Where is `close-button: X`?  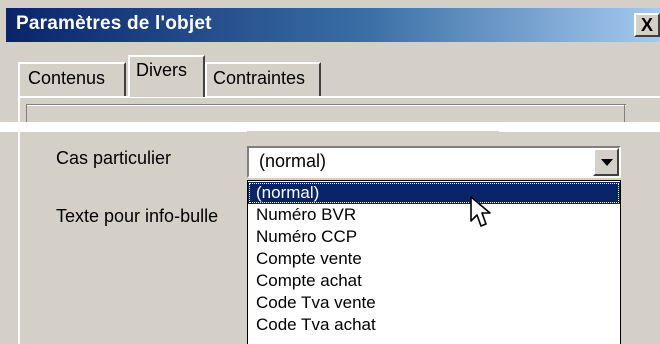
close-button: X is located at coordinates (647, 25).